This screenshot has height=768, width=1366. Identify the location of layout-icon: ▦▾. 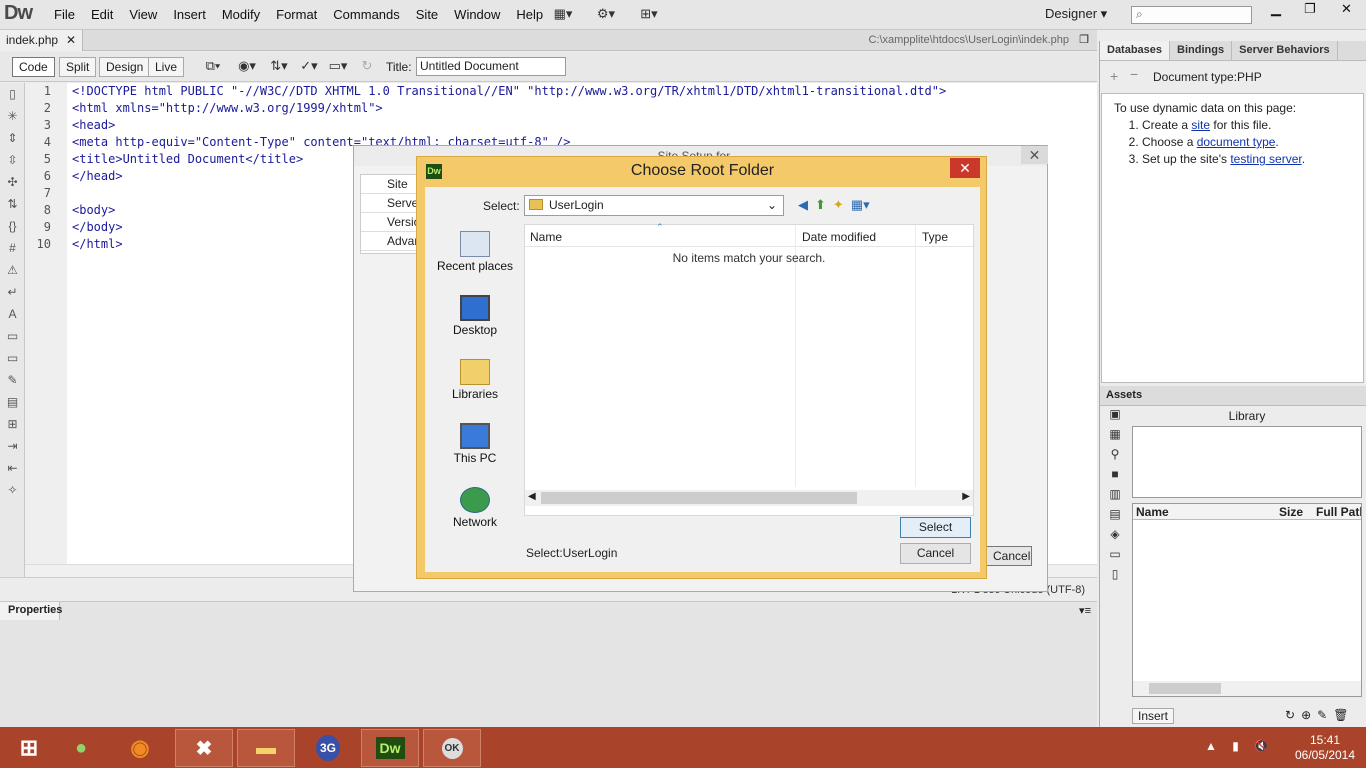
(563, 15).